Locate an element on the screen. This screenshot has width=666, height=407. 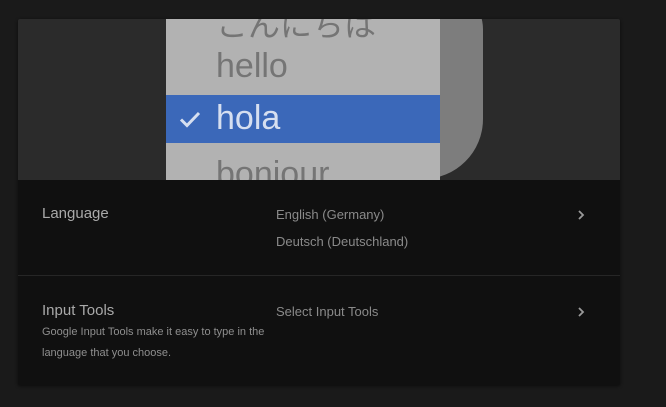
input-tools-value: Select Input Tools is located at coordinates (327, 311).